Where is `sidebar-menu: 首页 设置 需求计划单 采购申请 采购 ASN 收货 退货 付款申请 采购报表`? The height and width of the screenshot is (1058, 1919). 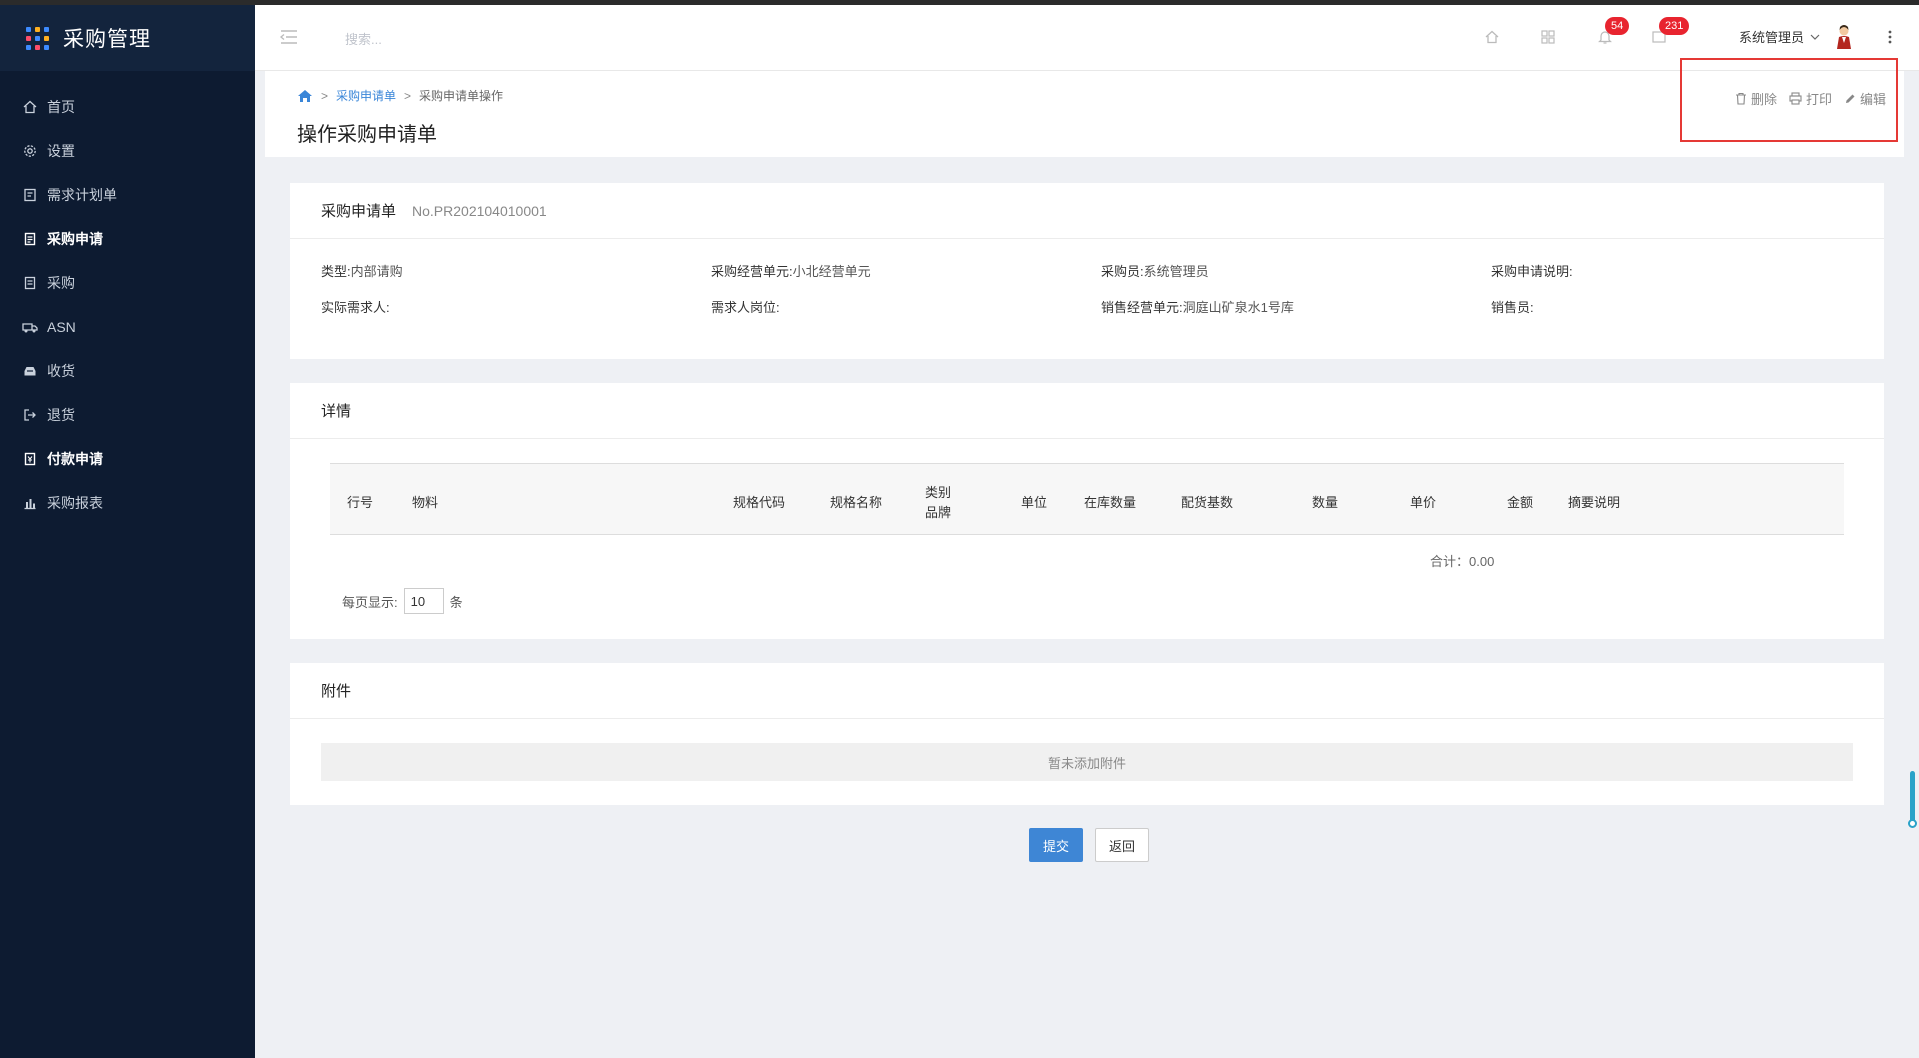
sidebar-menu: 首页 设置 需求计划单 采购申请 采购 ASN 收货 退货 付款申请 采购报表 is located at coordinates (127, 298).